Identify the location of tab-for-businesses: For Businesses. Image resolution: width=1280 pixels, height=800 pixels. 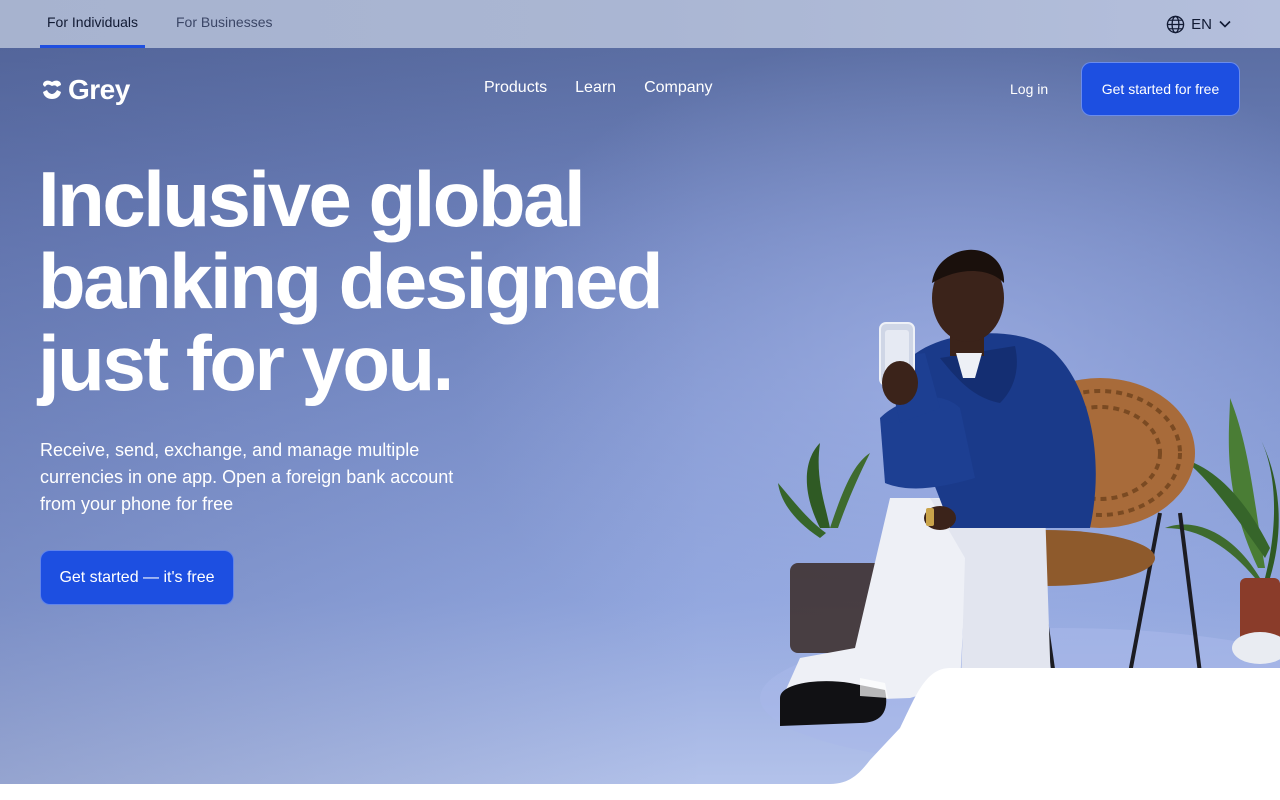
(224, 24).